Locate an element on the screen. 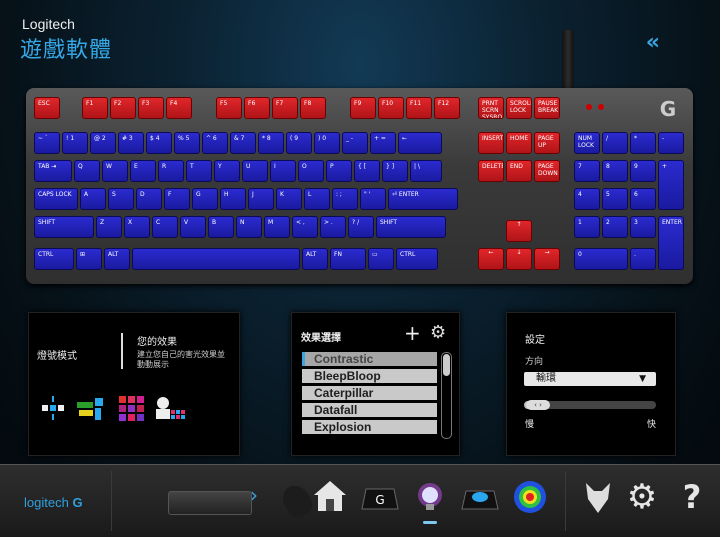 This screenshot has width=720, height=537. key-num: ← is located at coordinates (420, 143).